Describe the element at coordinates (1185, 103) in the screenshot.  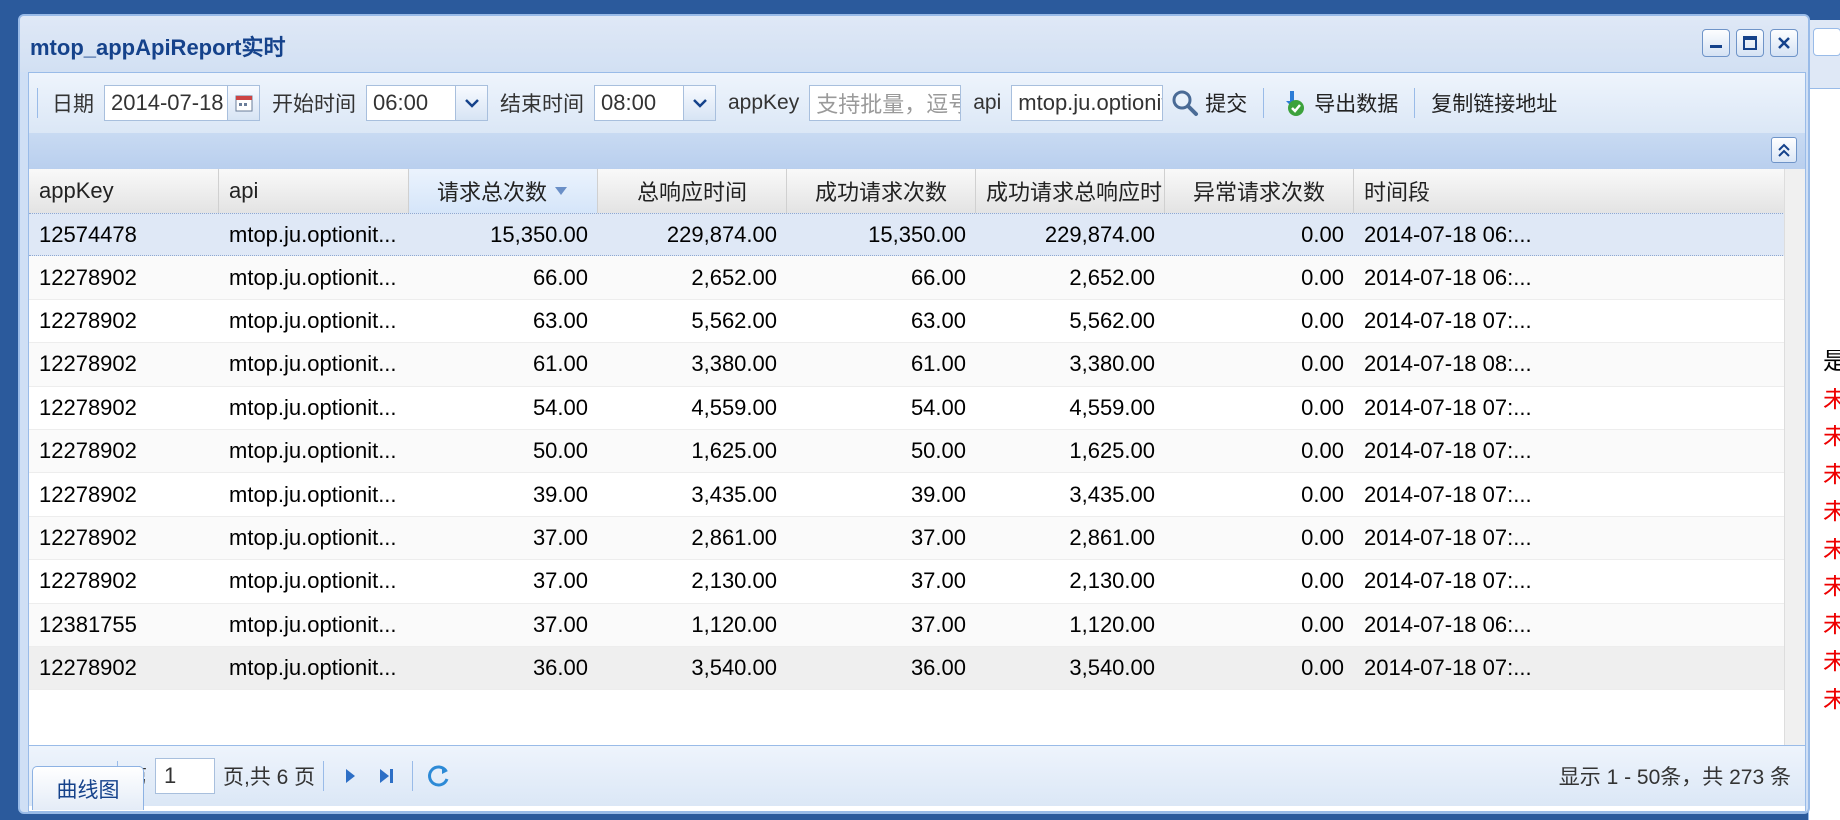
I see `search-icon` at that location.